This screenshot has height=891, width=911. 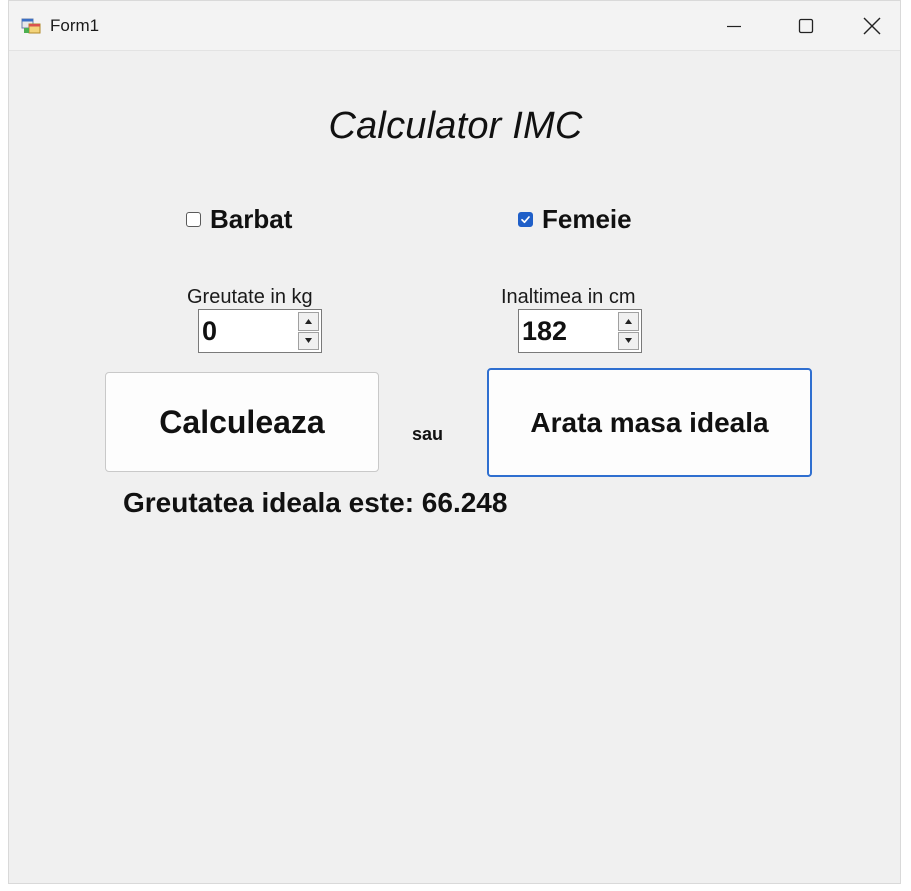 I want to click on height-decrement-button, so click(x=628, y=340).